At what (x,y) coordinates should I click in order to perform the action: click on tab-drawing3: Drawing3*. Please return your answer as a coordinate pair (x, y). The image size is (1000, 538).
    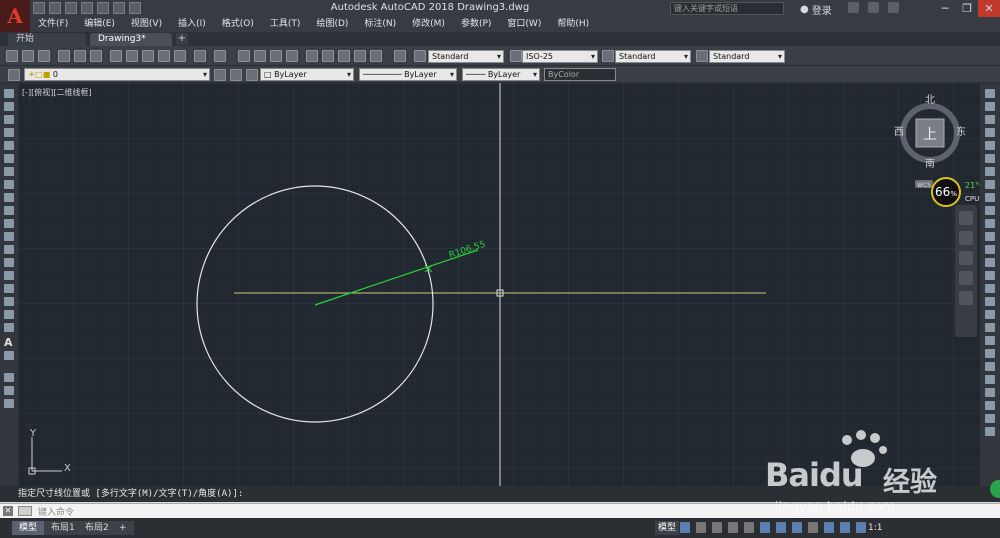
    Looking at the image, I should click on (131, 39).